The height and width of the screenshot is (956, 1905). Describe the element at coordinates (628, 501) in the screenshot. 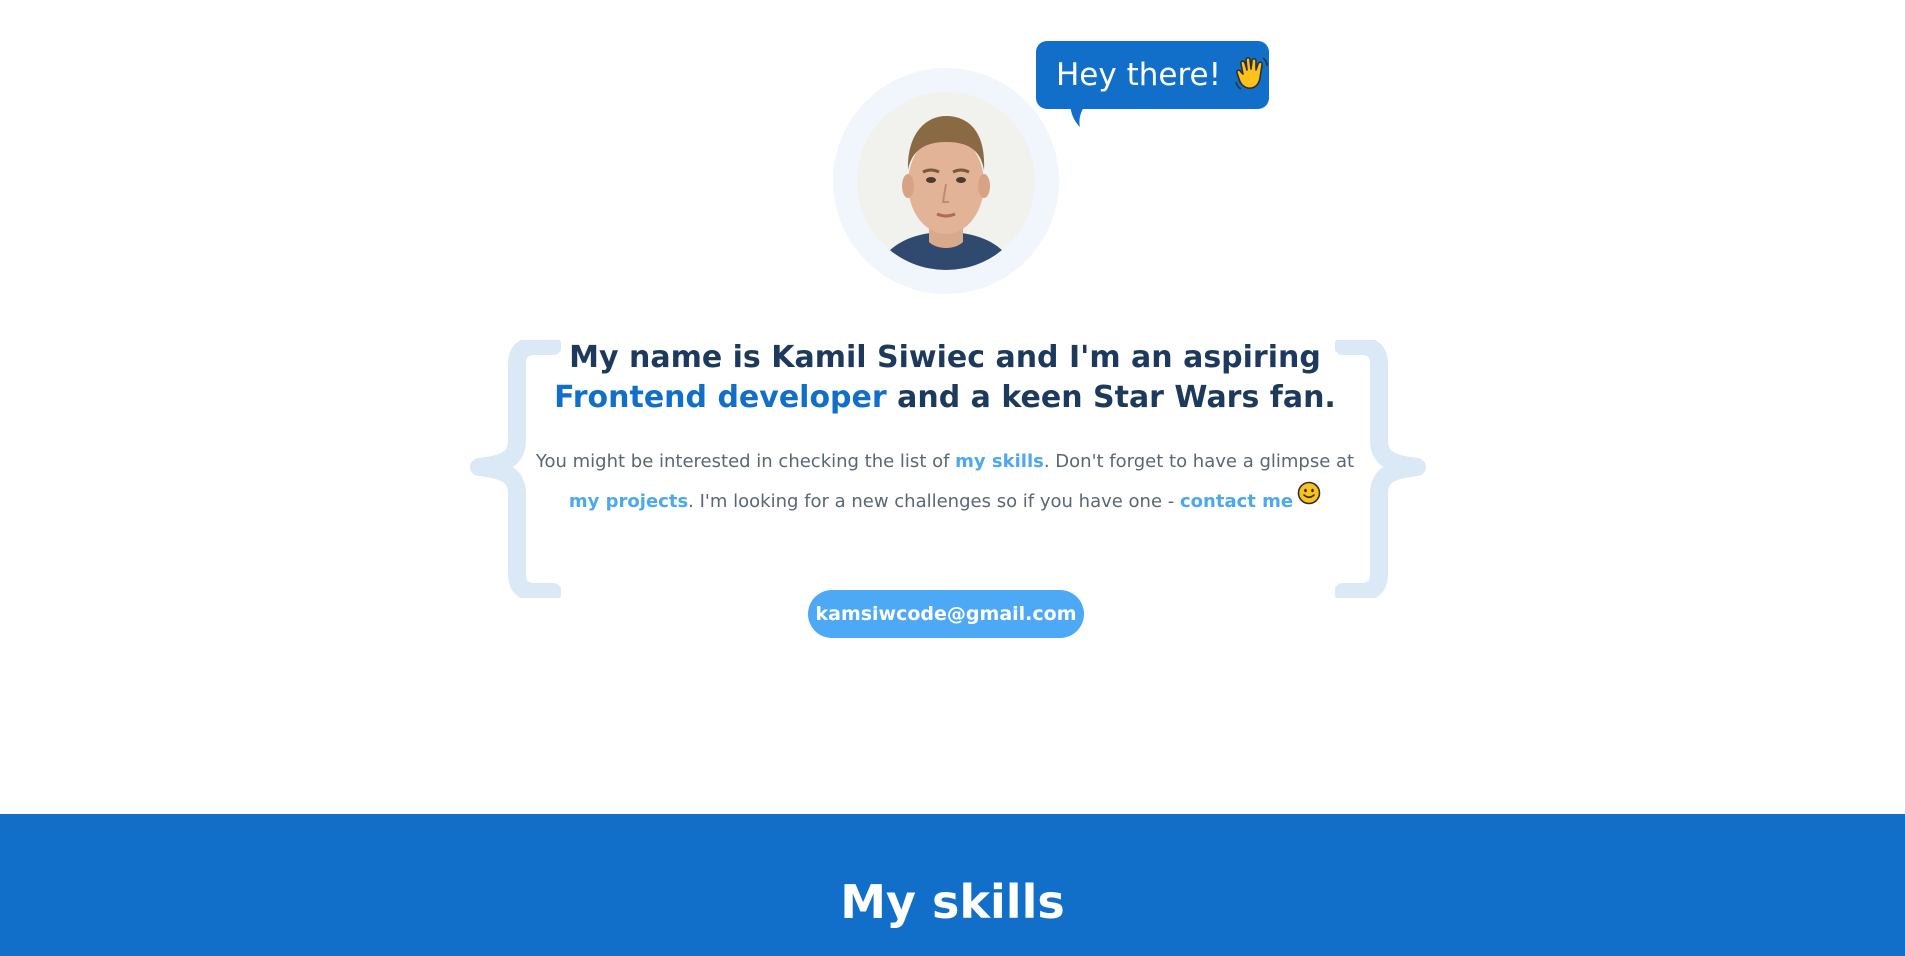

I see `my-projects-link: my projects` at that location.